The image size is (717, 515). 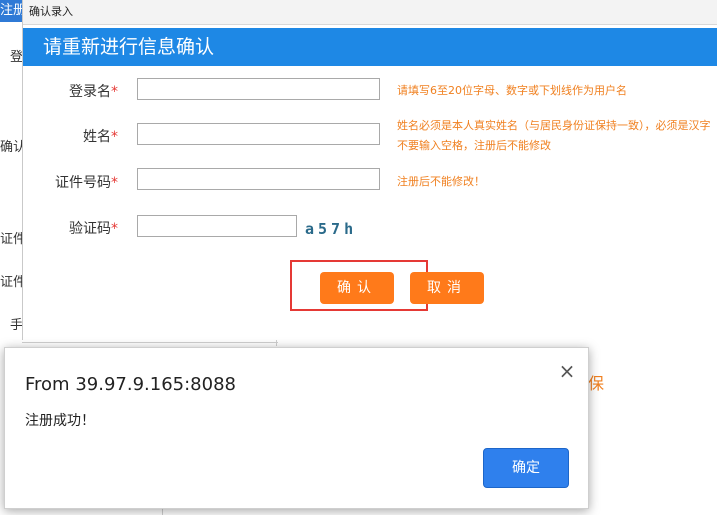 What do you see at coordinates (331, 229) in the screenshot?
I see `captcha-image: a57h` at bounding box center [331, 229].